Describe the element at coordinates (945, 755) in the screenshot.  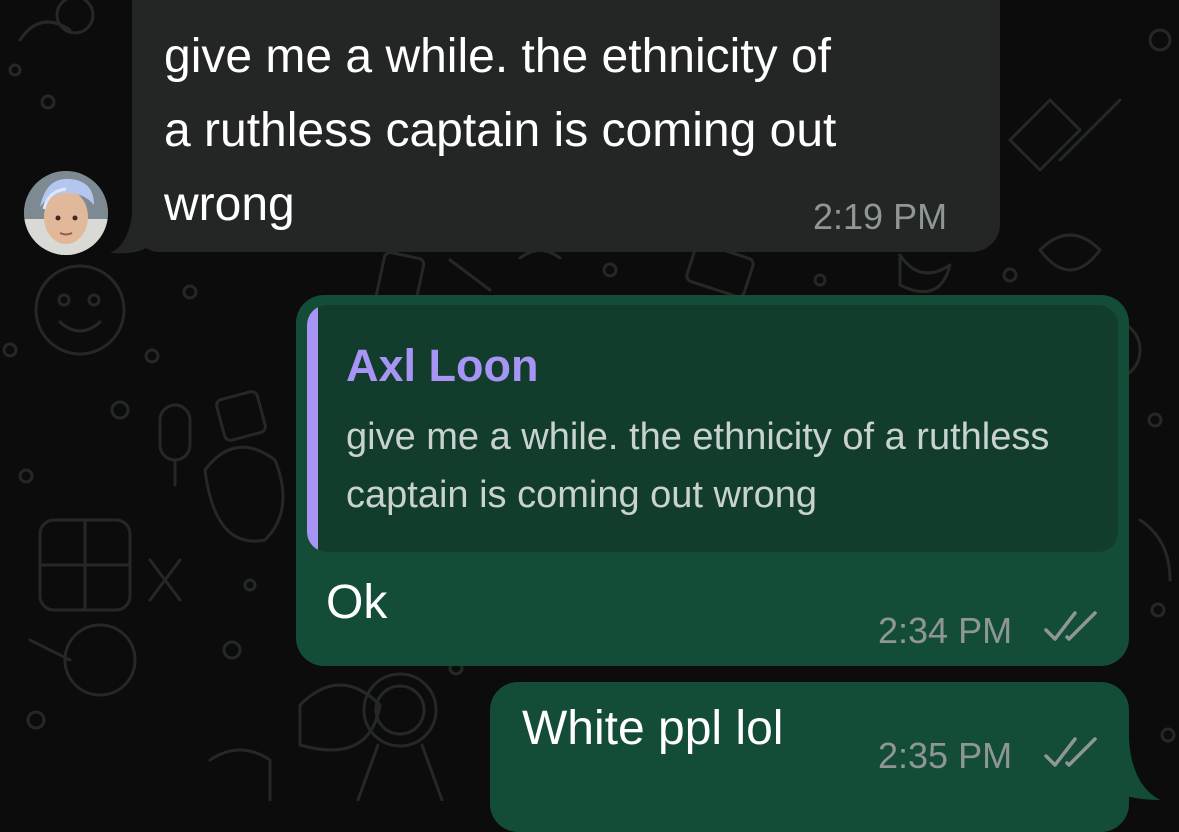
I see `last-message-time: 2:35 PM` at that location.